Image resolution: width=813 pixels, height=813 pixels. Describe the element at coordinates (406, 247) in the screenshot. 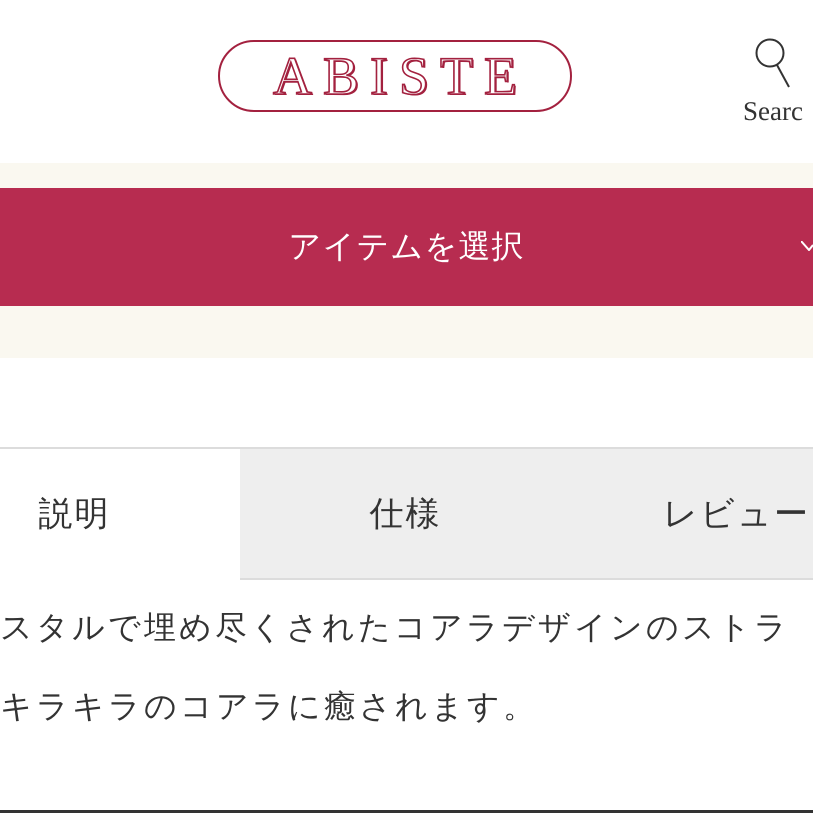

I see `item-select-button: アイテムを選択` at that location.